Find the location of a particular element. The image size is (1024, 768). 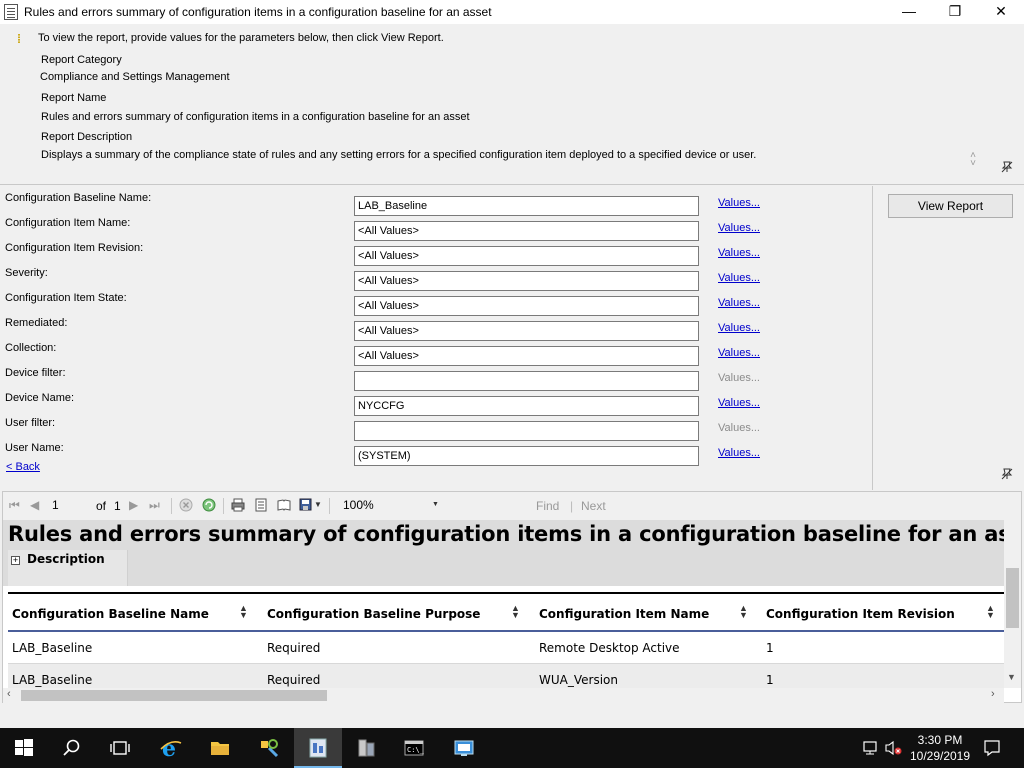

clock-time: 3:30 PM is located at coordinates (940, 740).